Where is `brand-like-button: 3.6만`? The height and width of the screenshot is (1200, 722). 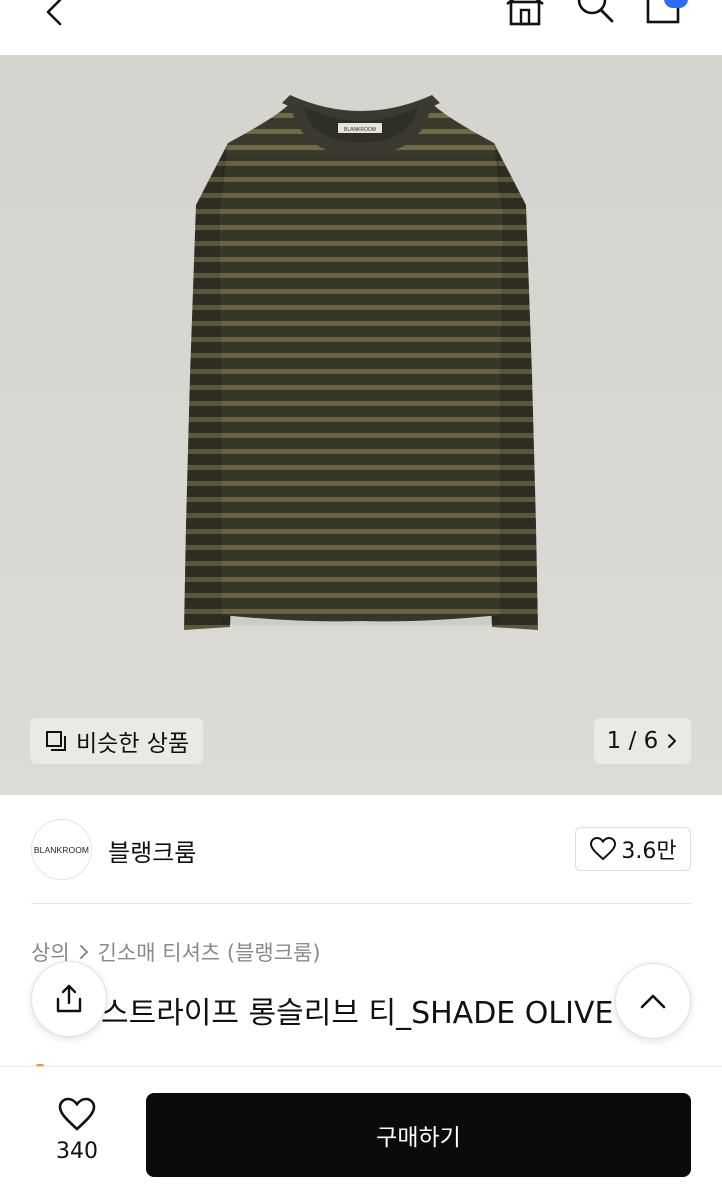
brand-like-button: 3.6만 is located at coordinates (633, 849).